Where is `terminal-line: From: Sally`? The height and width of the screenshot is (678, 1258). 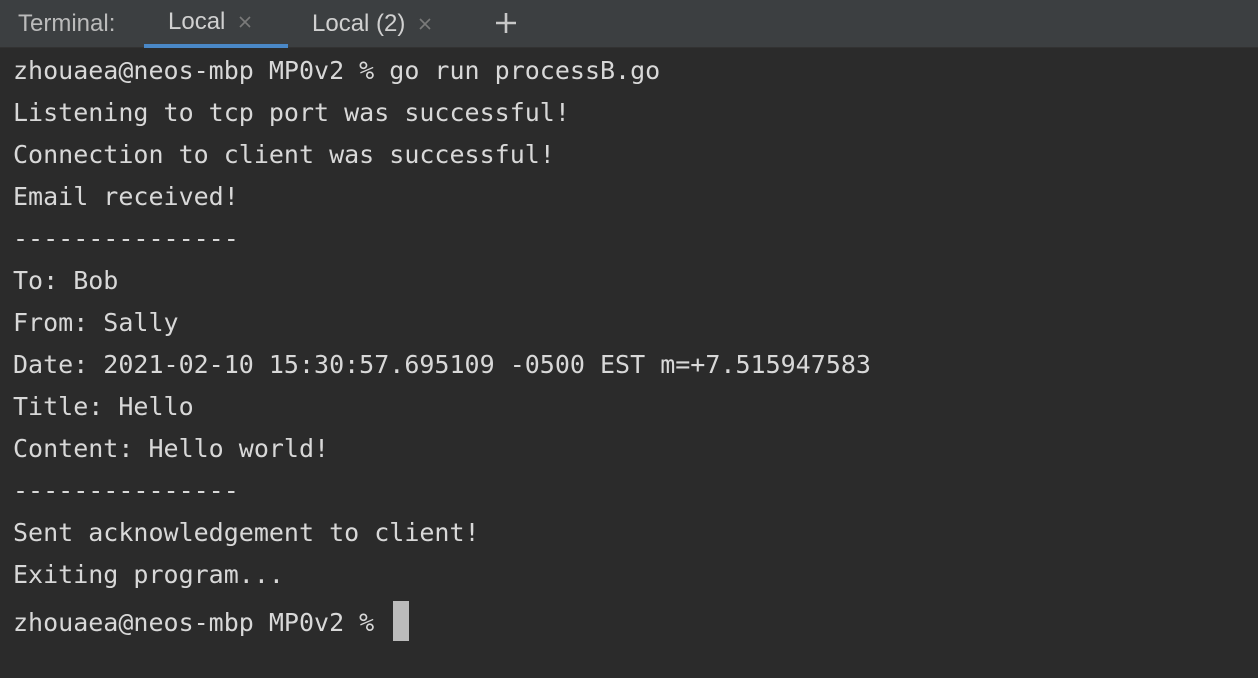 terminal-line: From: Sally is located at coordinates (96, 322).